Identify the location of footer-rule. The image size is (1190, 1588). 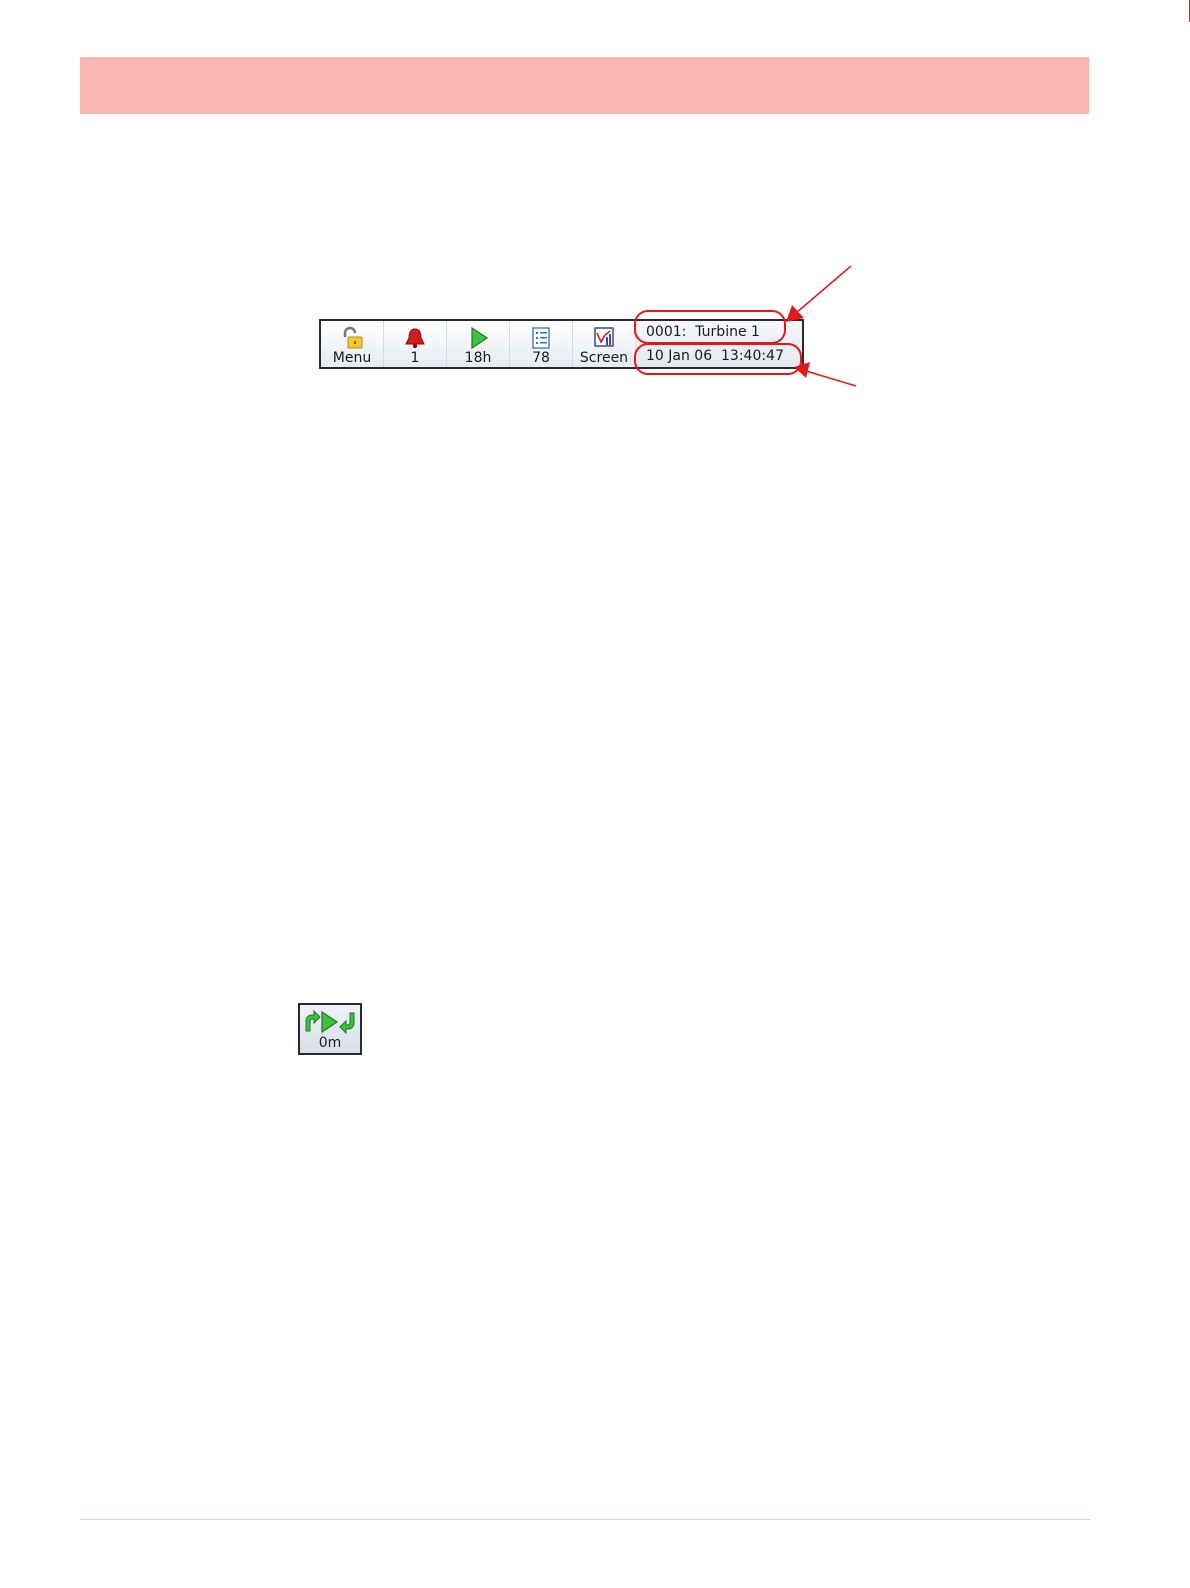
(585, 1519).